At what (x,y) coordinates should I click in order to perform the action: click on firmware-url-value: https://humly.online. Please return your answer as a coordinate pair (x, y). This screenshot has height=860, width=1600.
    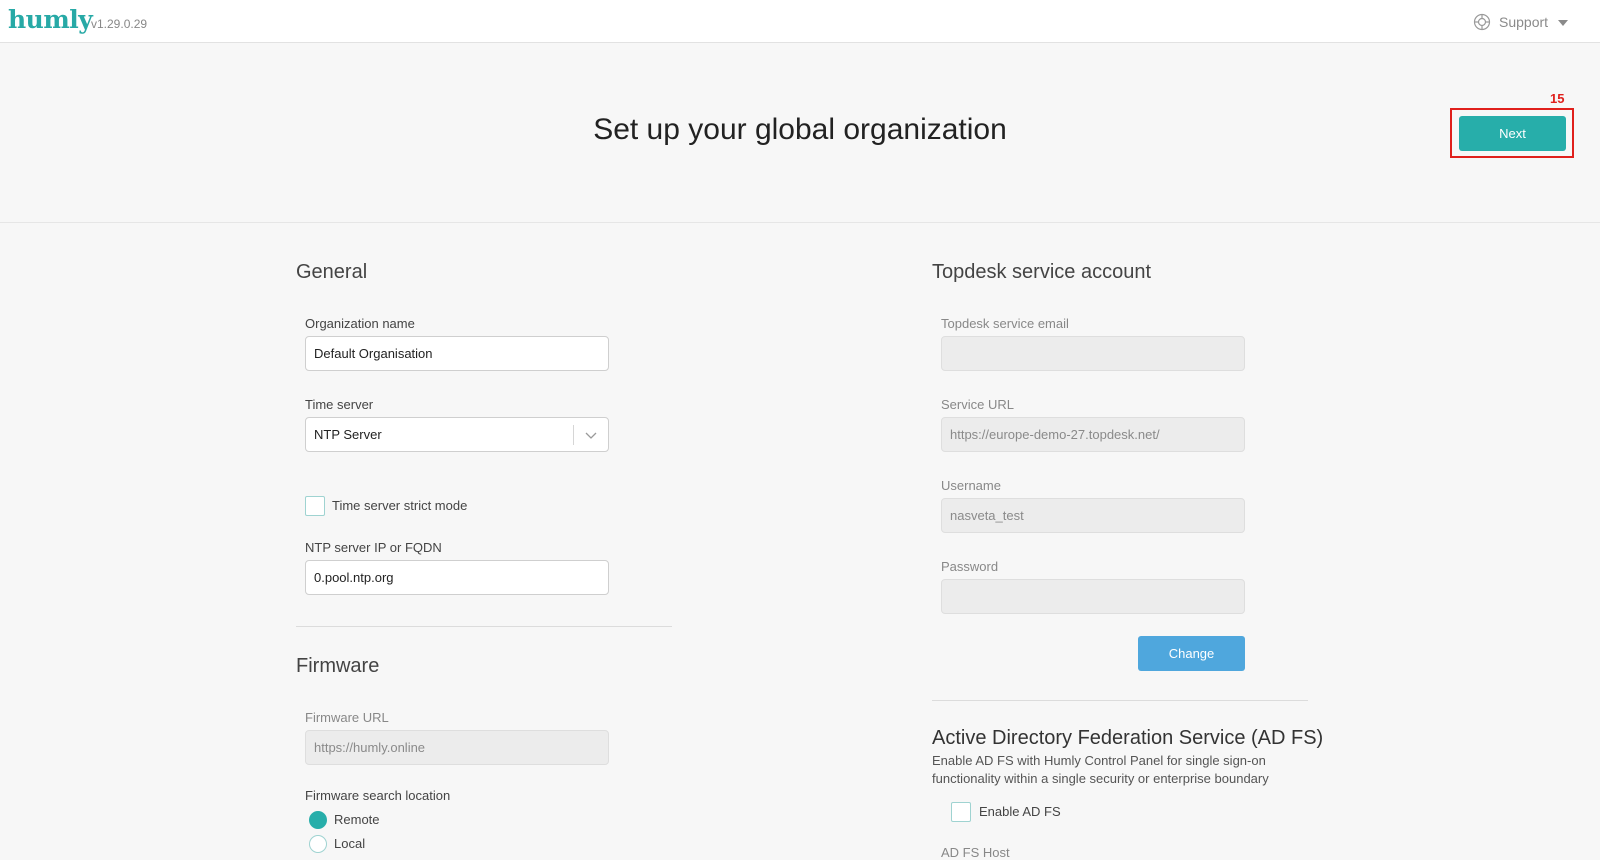
    Looking at the image, I should click on (370, 747).